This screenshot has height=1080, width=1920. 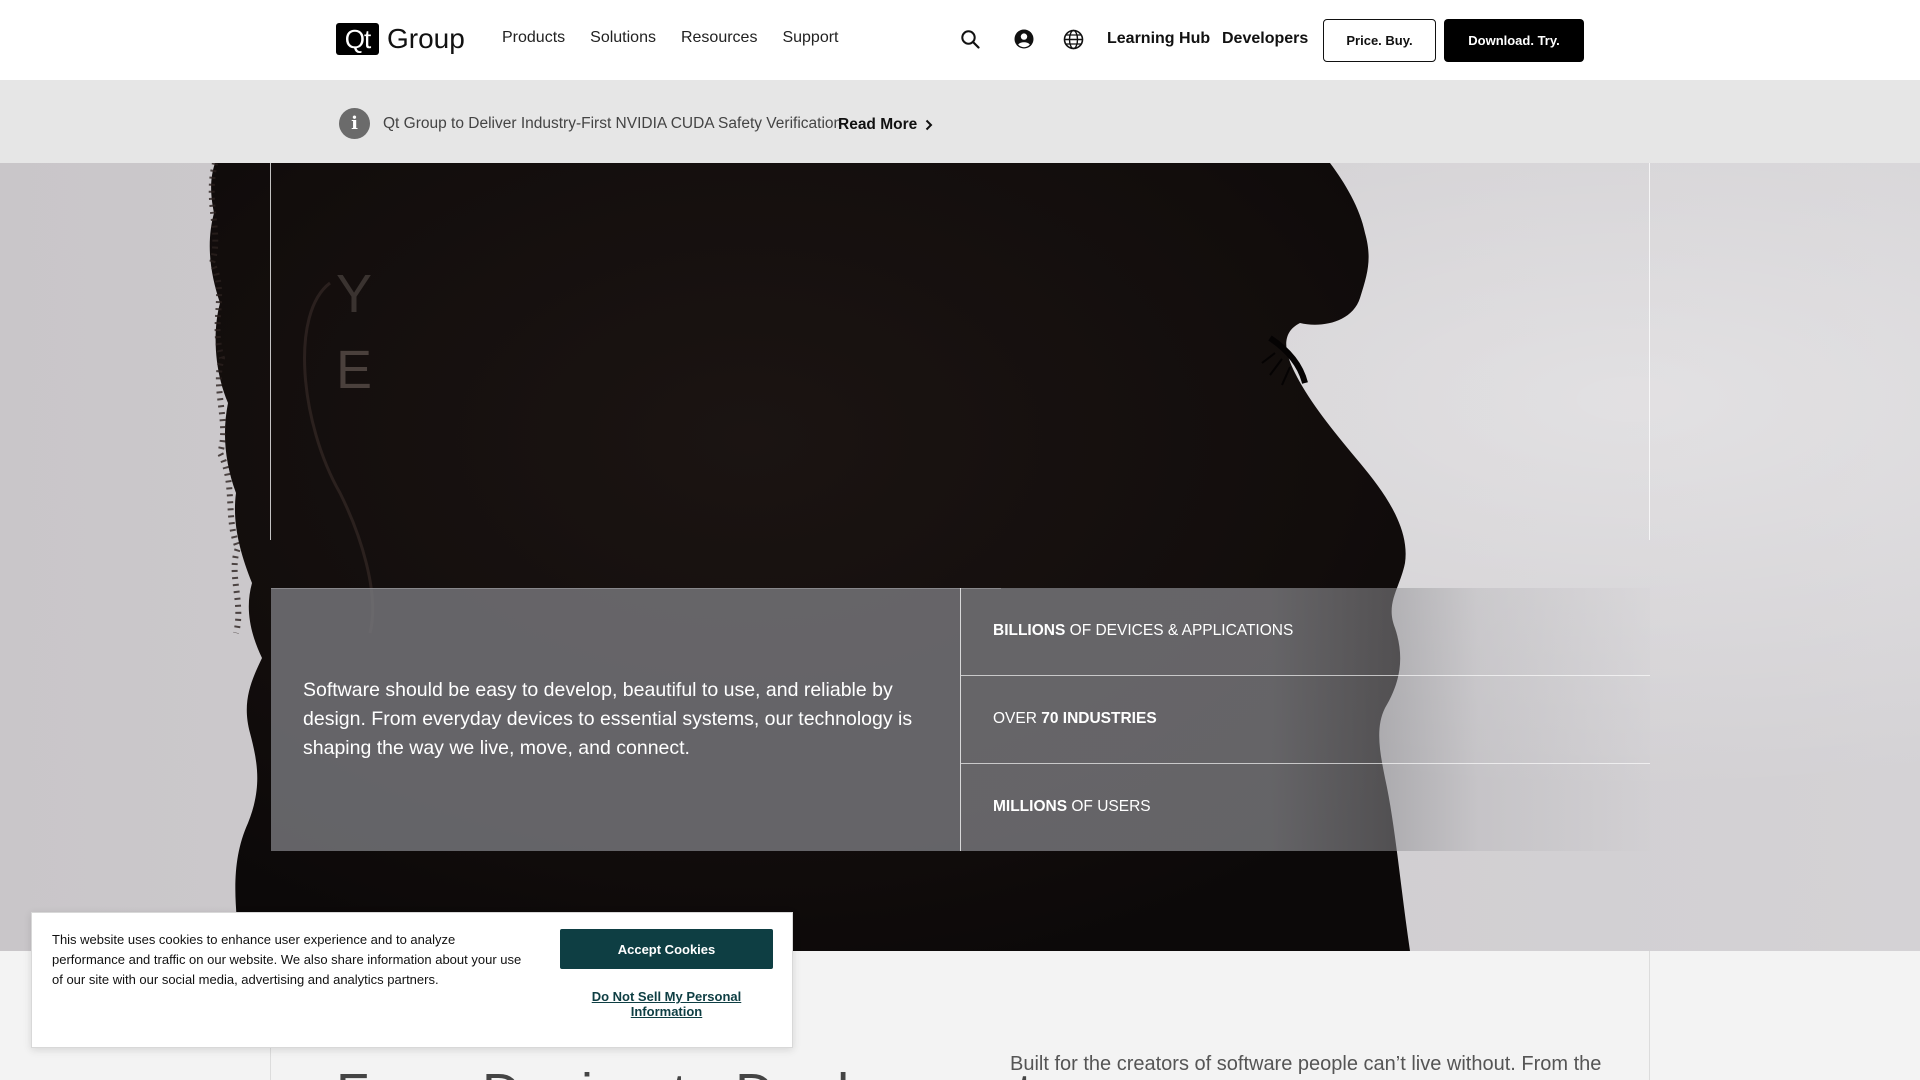 What do you see at coordinates (1649, 1015) in the screenshot?
I see `grid-line-right-lower` at bounding box center [1649, 1015].